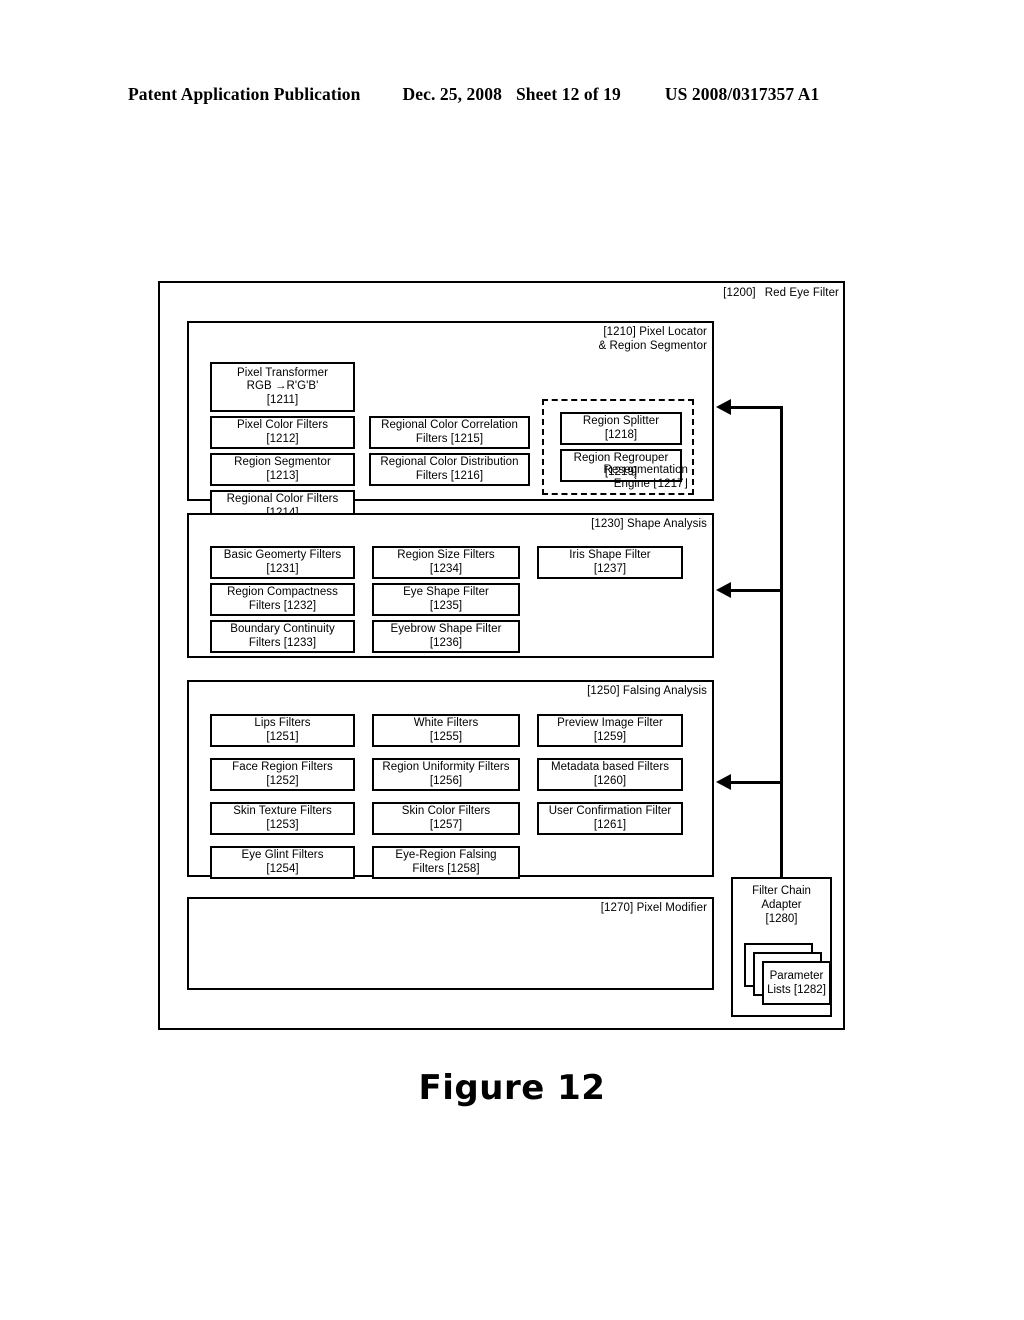 The height and width of the screenshot is (1320, 1024). What do you see at coordinates (781, 905) in the screenshot?
I see `filter-chain-adapter-title: Filter Chain Adapter [1280]` at bounding box center [781, 905].